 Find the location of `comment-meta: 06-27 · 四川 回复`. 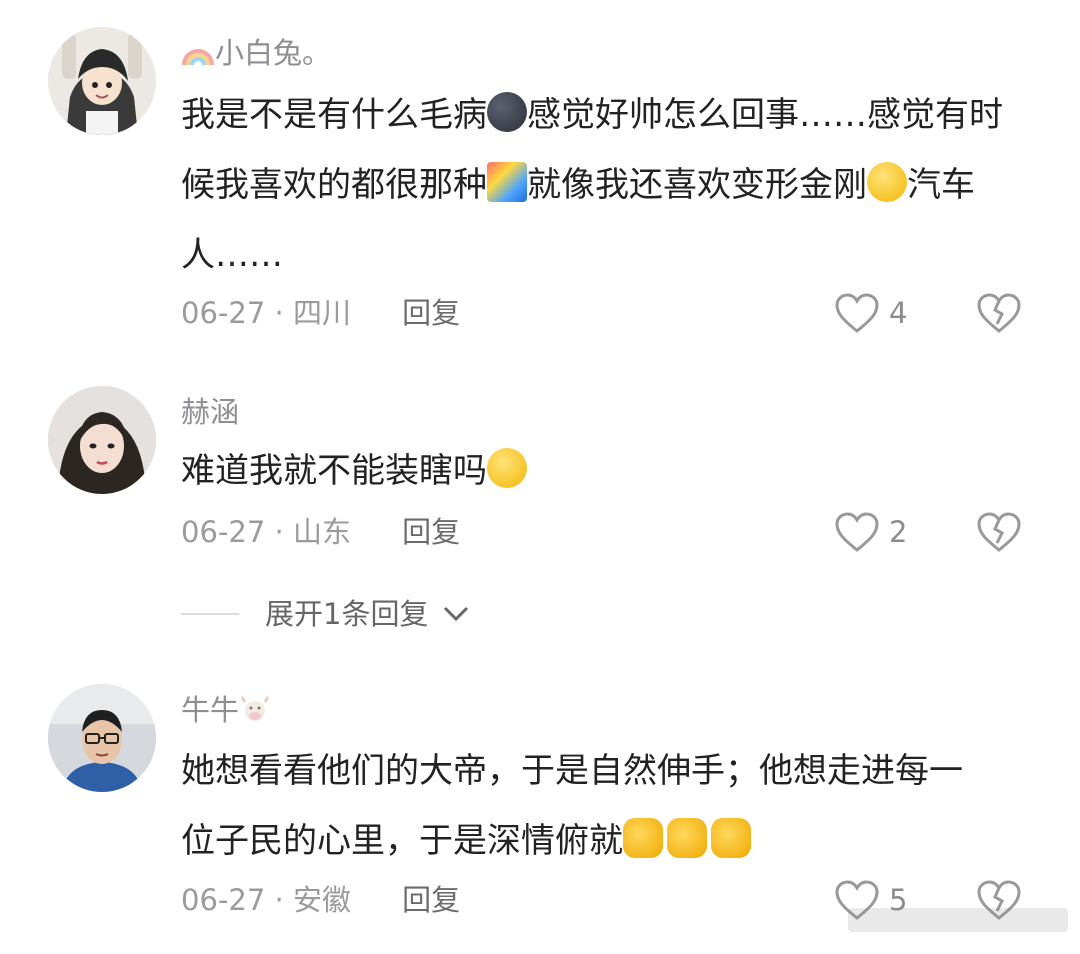

comment-meta: 06-27 · 四川 回复 is located at coordinates (320, 313).